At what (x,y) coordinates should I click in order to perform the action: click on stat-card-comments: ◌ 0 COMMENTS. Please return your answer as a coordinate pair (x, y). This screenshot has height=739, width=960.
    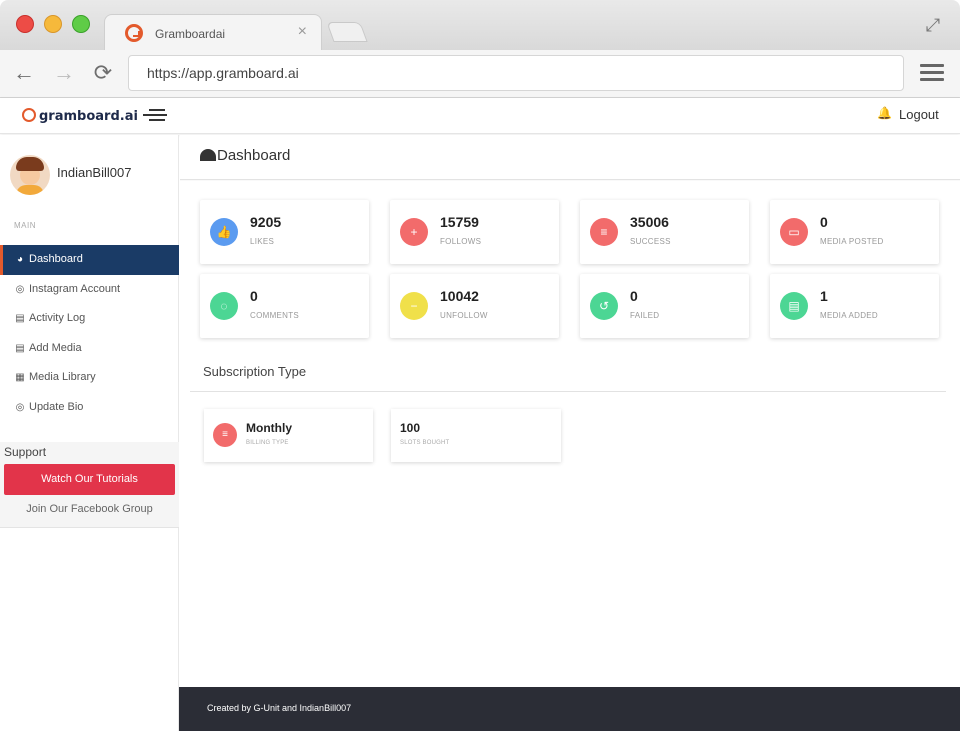
    Looking at the image, I should click on (284, 306).